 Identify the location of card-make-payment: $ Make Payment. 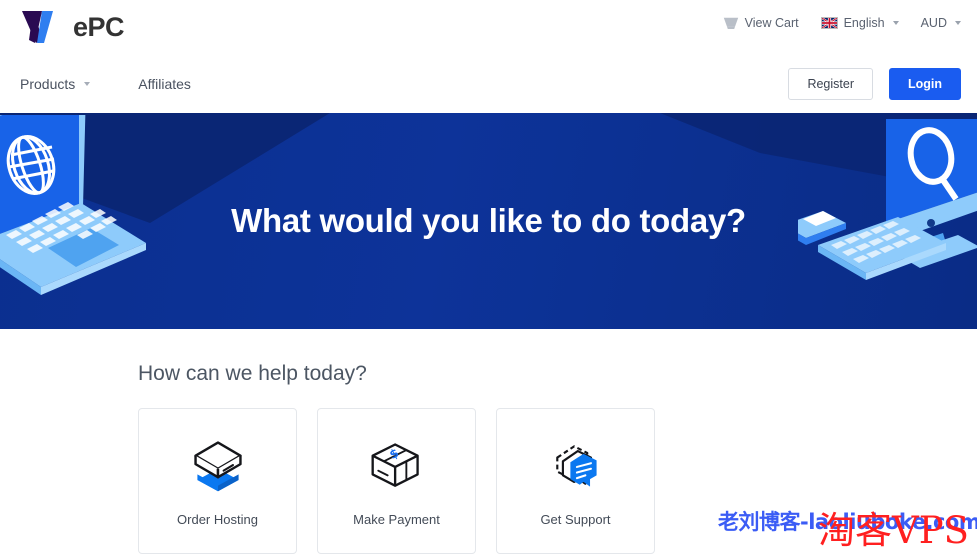
(396, 481).